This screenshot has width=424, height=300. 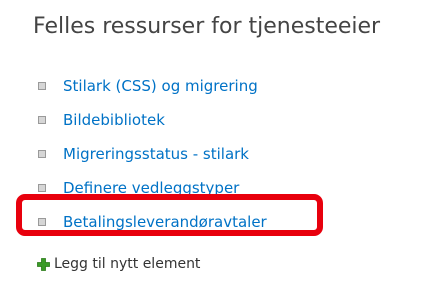 I want to click on plus-icon, so click(x=43, y=264).